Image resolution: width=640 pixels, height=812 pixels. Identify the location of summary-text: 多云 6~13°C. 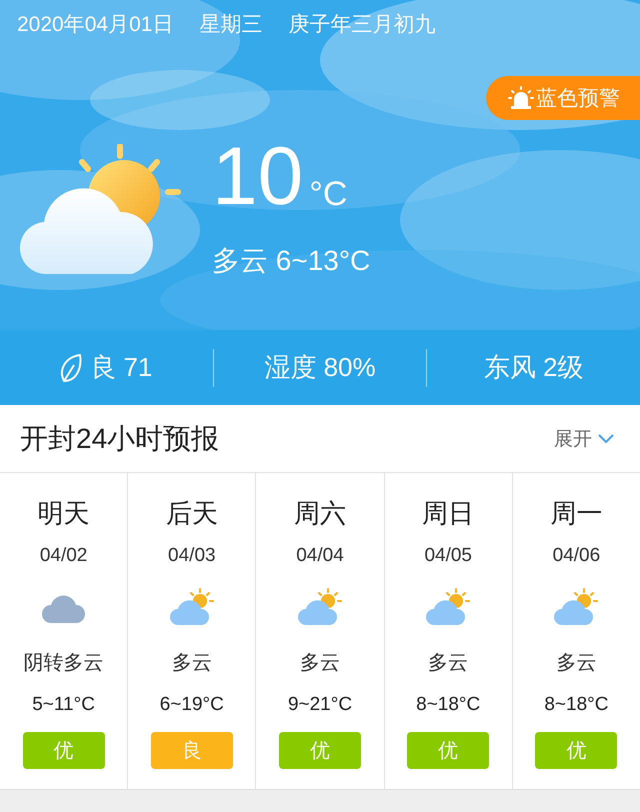
(291, 261).